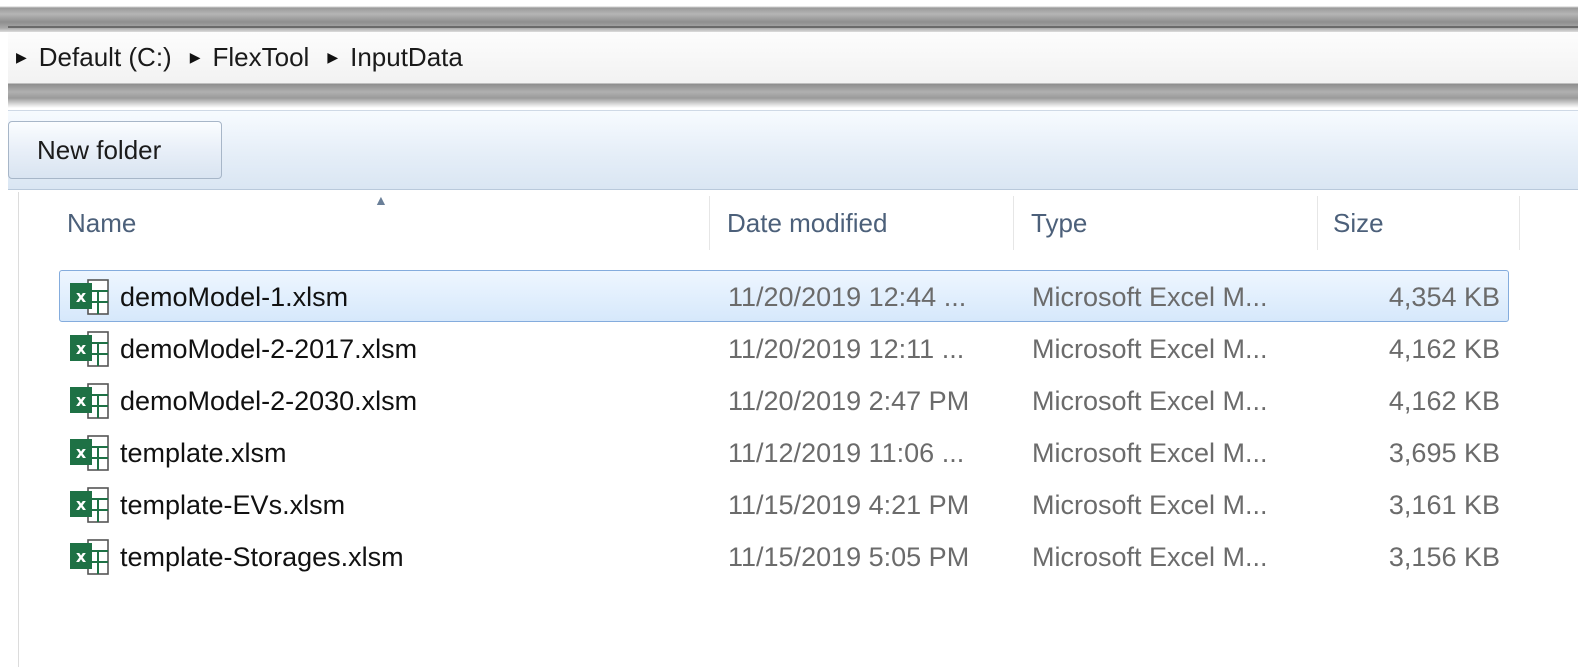 This screenshot has width=1578, height=667. Describe the element at coordinates (234, 296) in the screenshot. I see `file-name: demoModel-1.xlsm` at that location.